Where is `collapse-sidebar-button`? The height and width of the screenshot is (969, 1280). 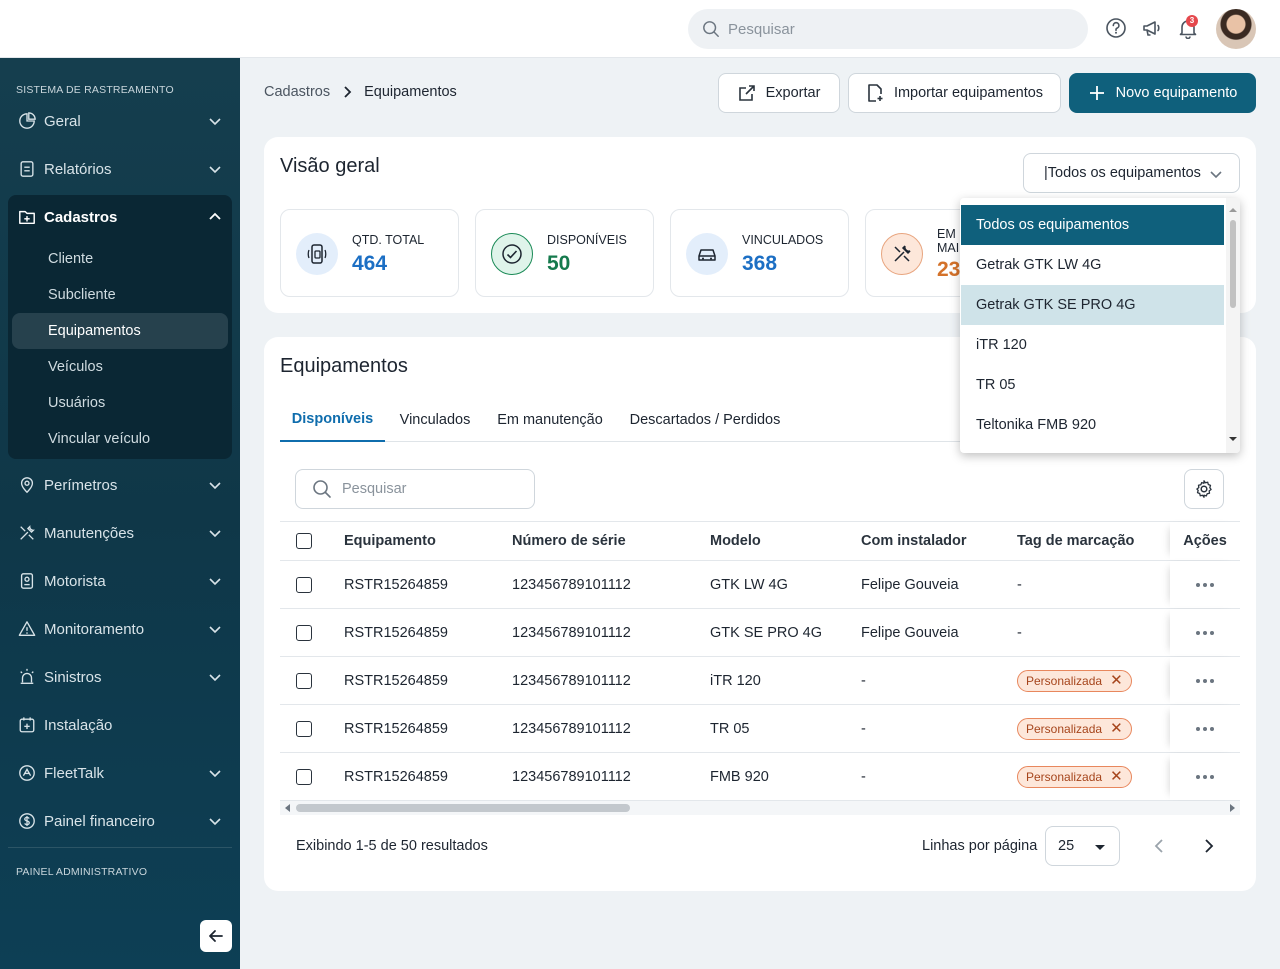
collapse-sidebar-button is located at coordinates (216, 936).